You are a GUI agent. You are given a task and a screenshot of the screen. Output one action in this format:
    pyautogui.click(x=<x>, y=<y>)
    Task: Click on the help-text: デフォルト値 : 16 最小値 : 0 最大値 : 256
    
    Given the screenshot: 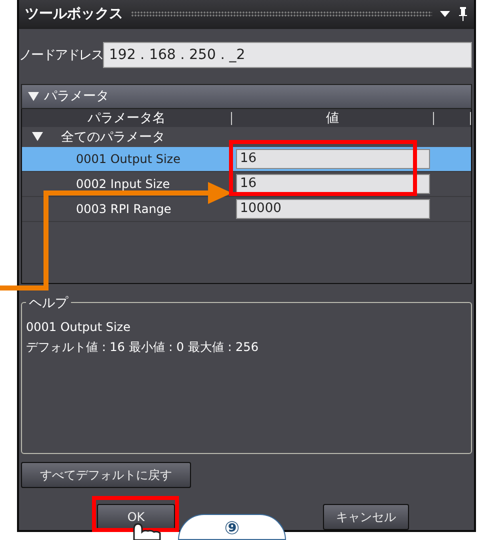 What is the action you would take?
    pyautogui.click(x=143, y=347)
    